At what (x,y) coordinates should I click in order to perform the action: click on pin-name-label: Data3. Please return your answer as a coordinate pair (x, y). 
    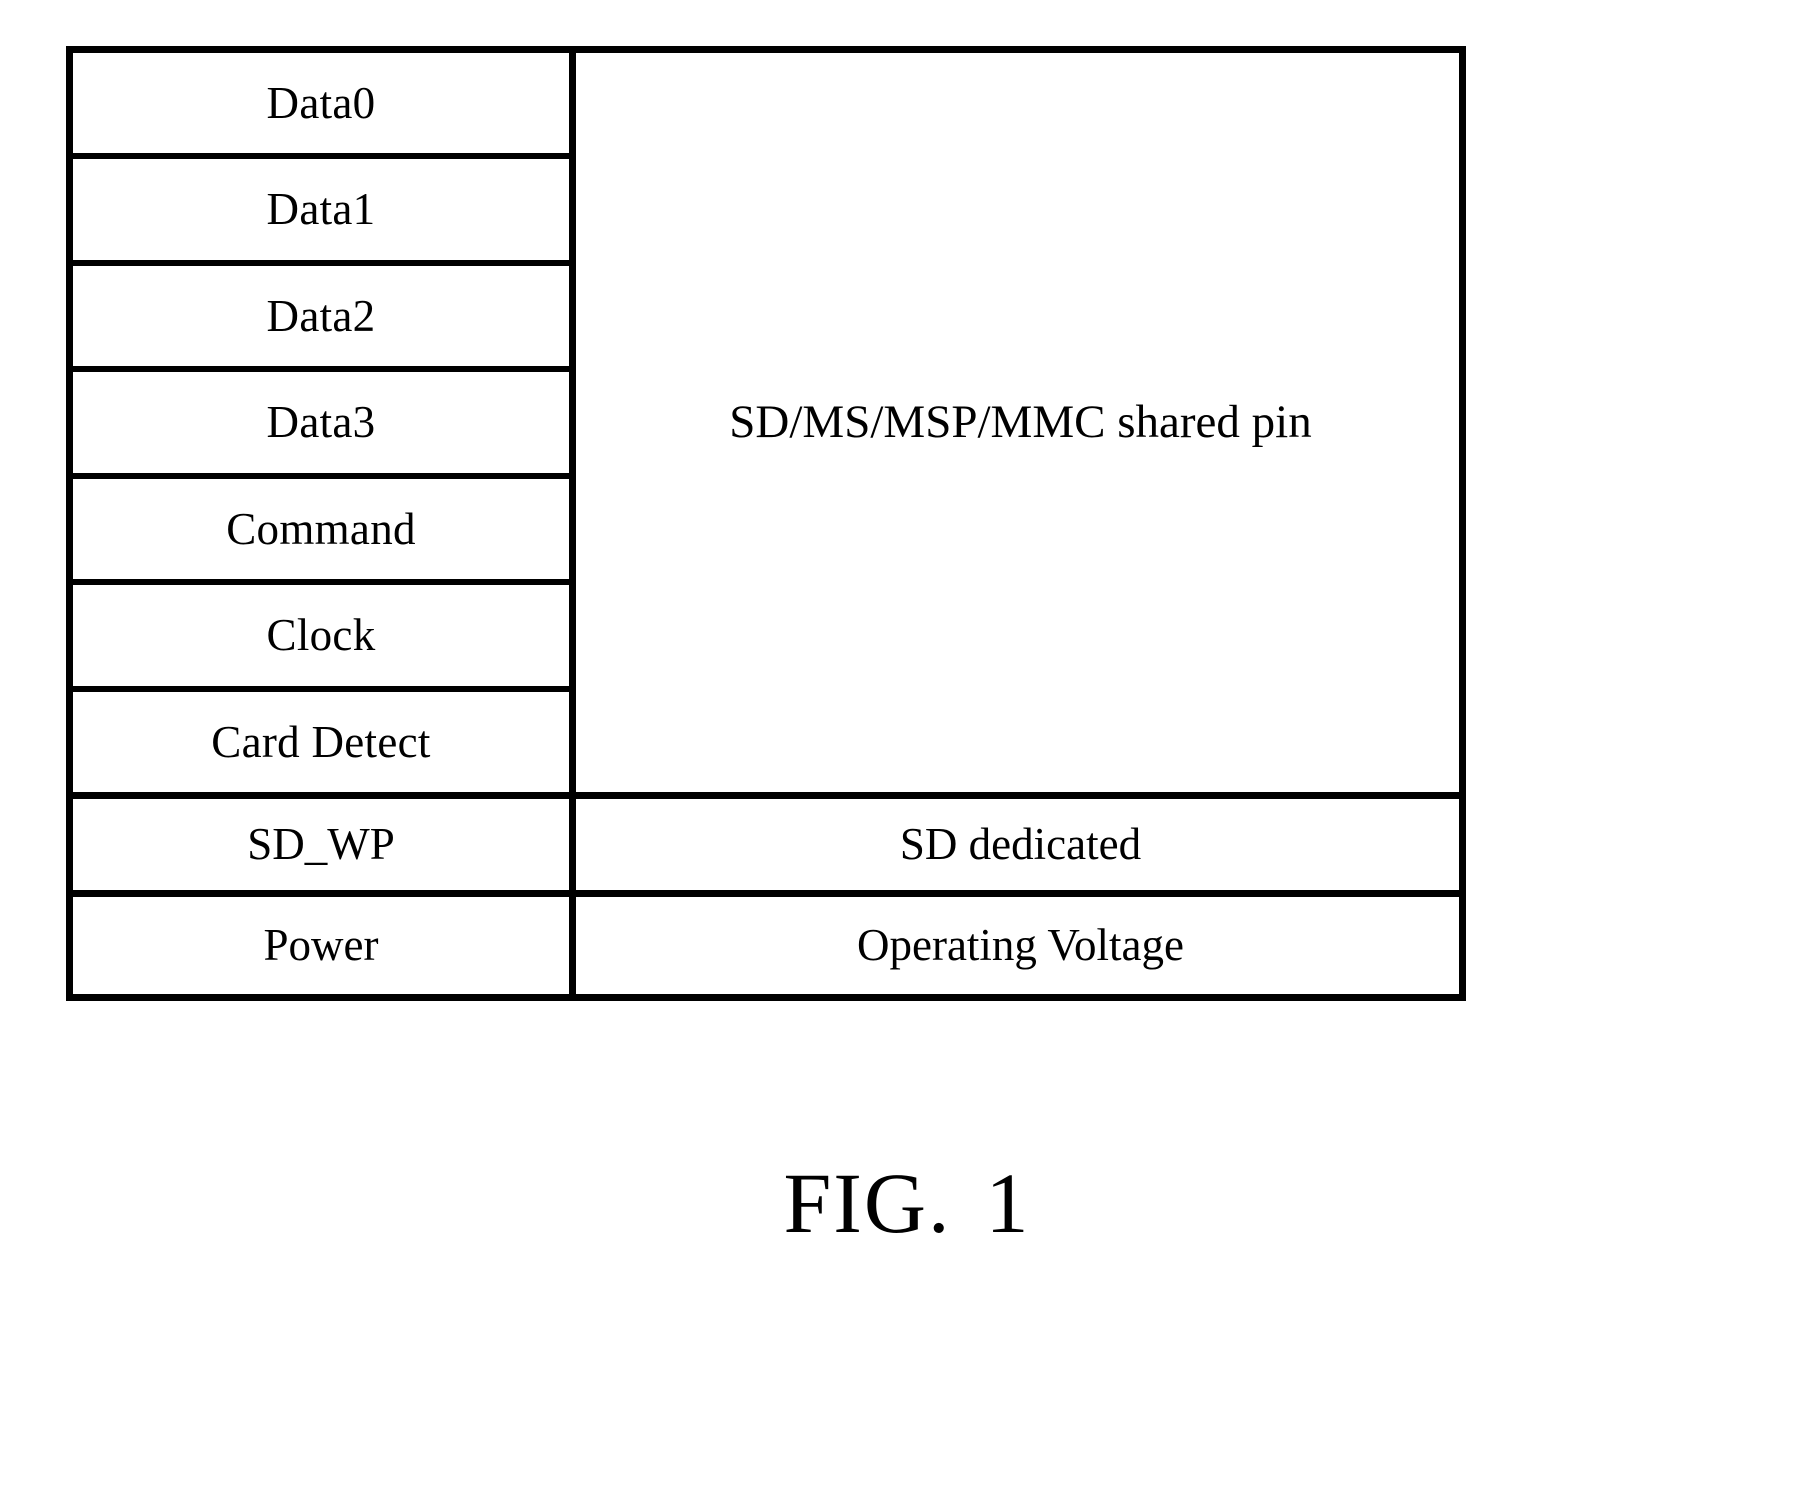
    Looking at the image, I should click on (321, 422).